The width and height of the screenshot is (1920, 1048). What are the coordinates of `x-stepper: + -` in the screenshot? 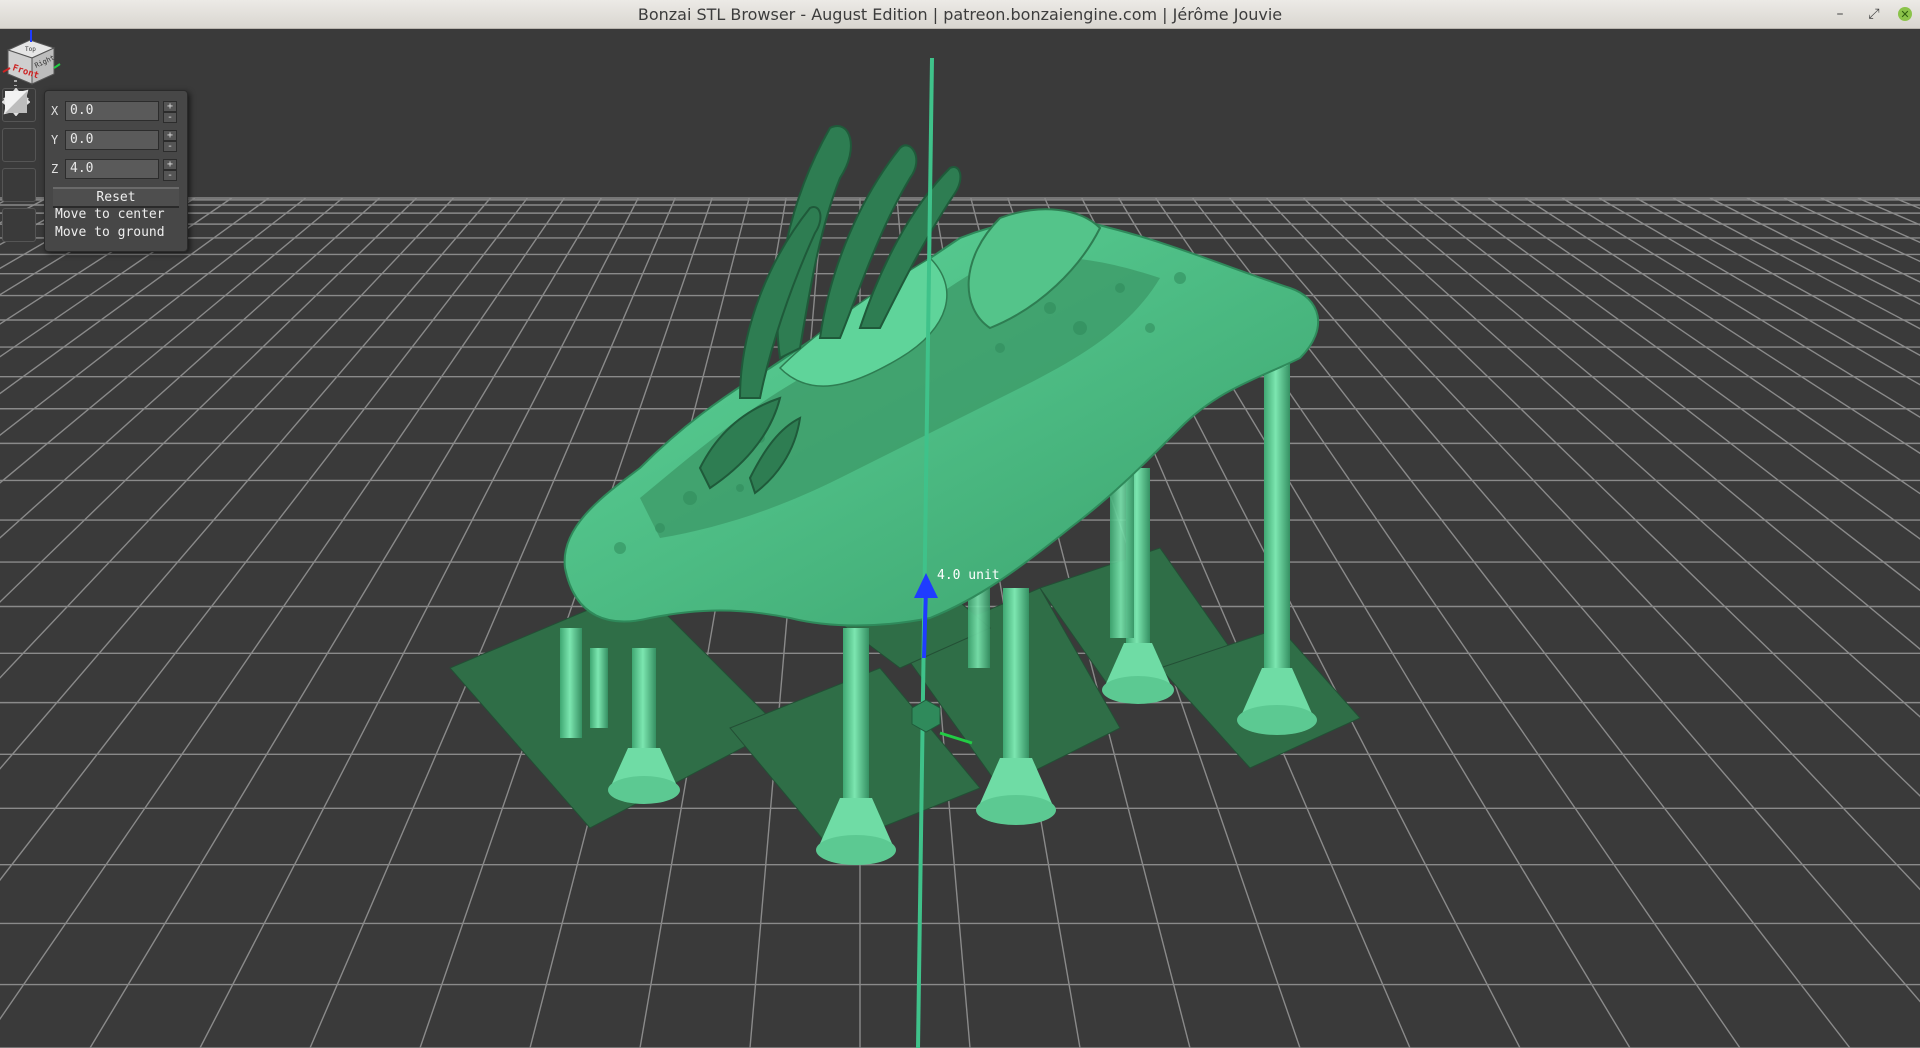 It's located at (170, 112).